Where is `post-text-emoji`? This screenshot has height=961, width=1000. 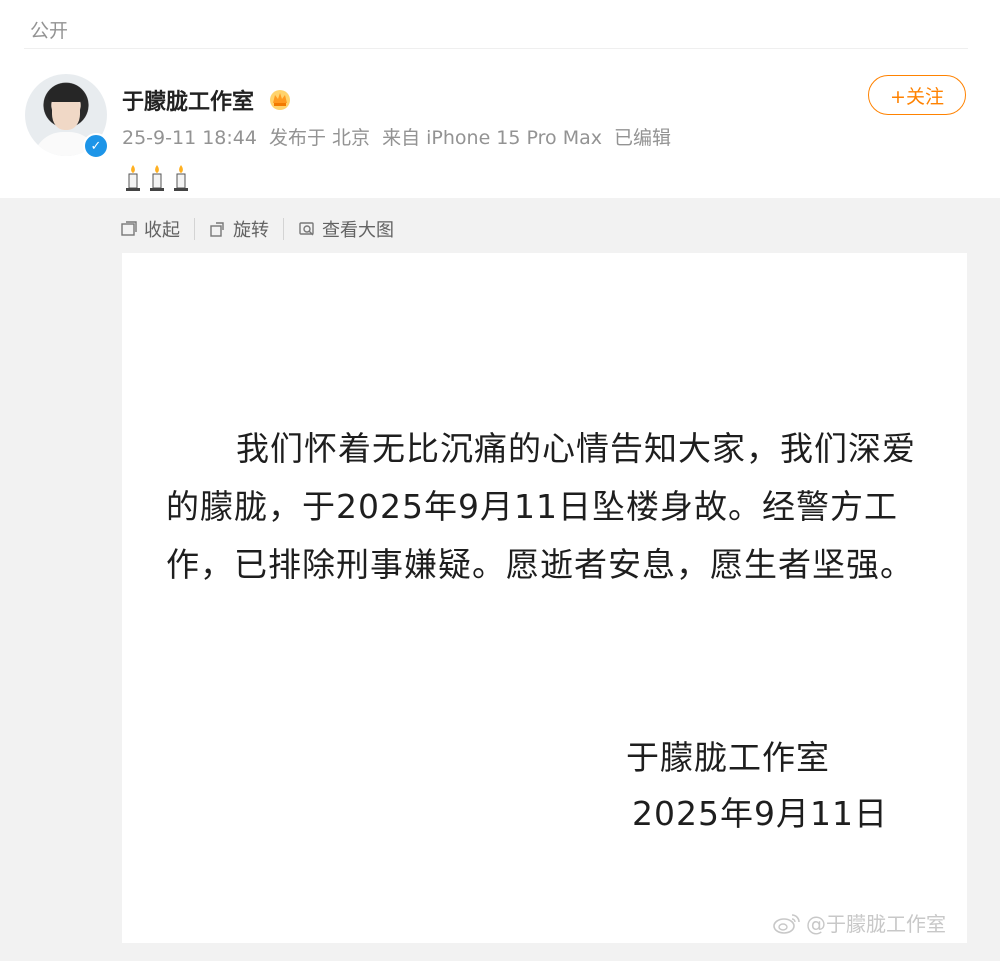 post-text-emoji is located at coordinates (157, 178).